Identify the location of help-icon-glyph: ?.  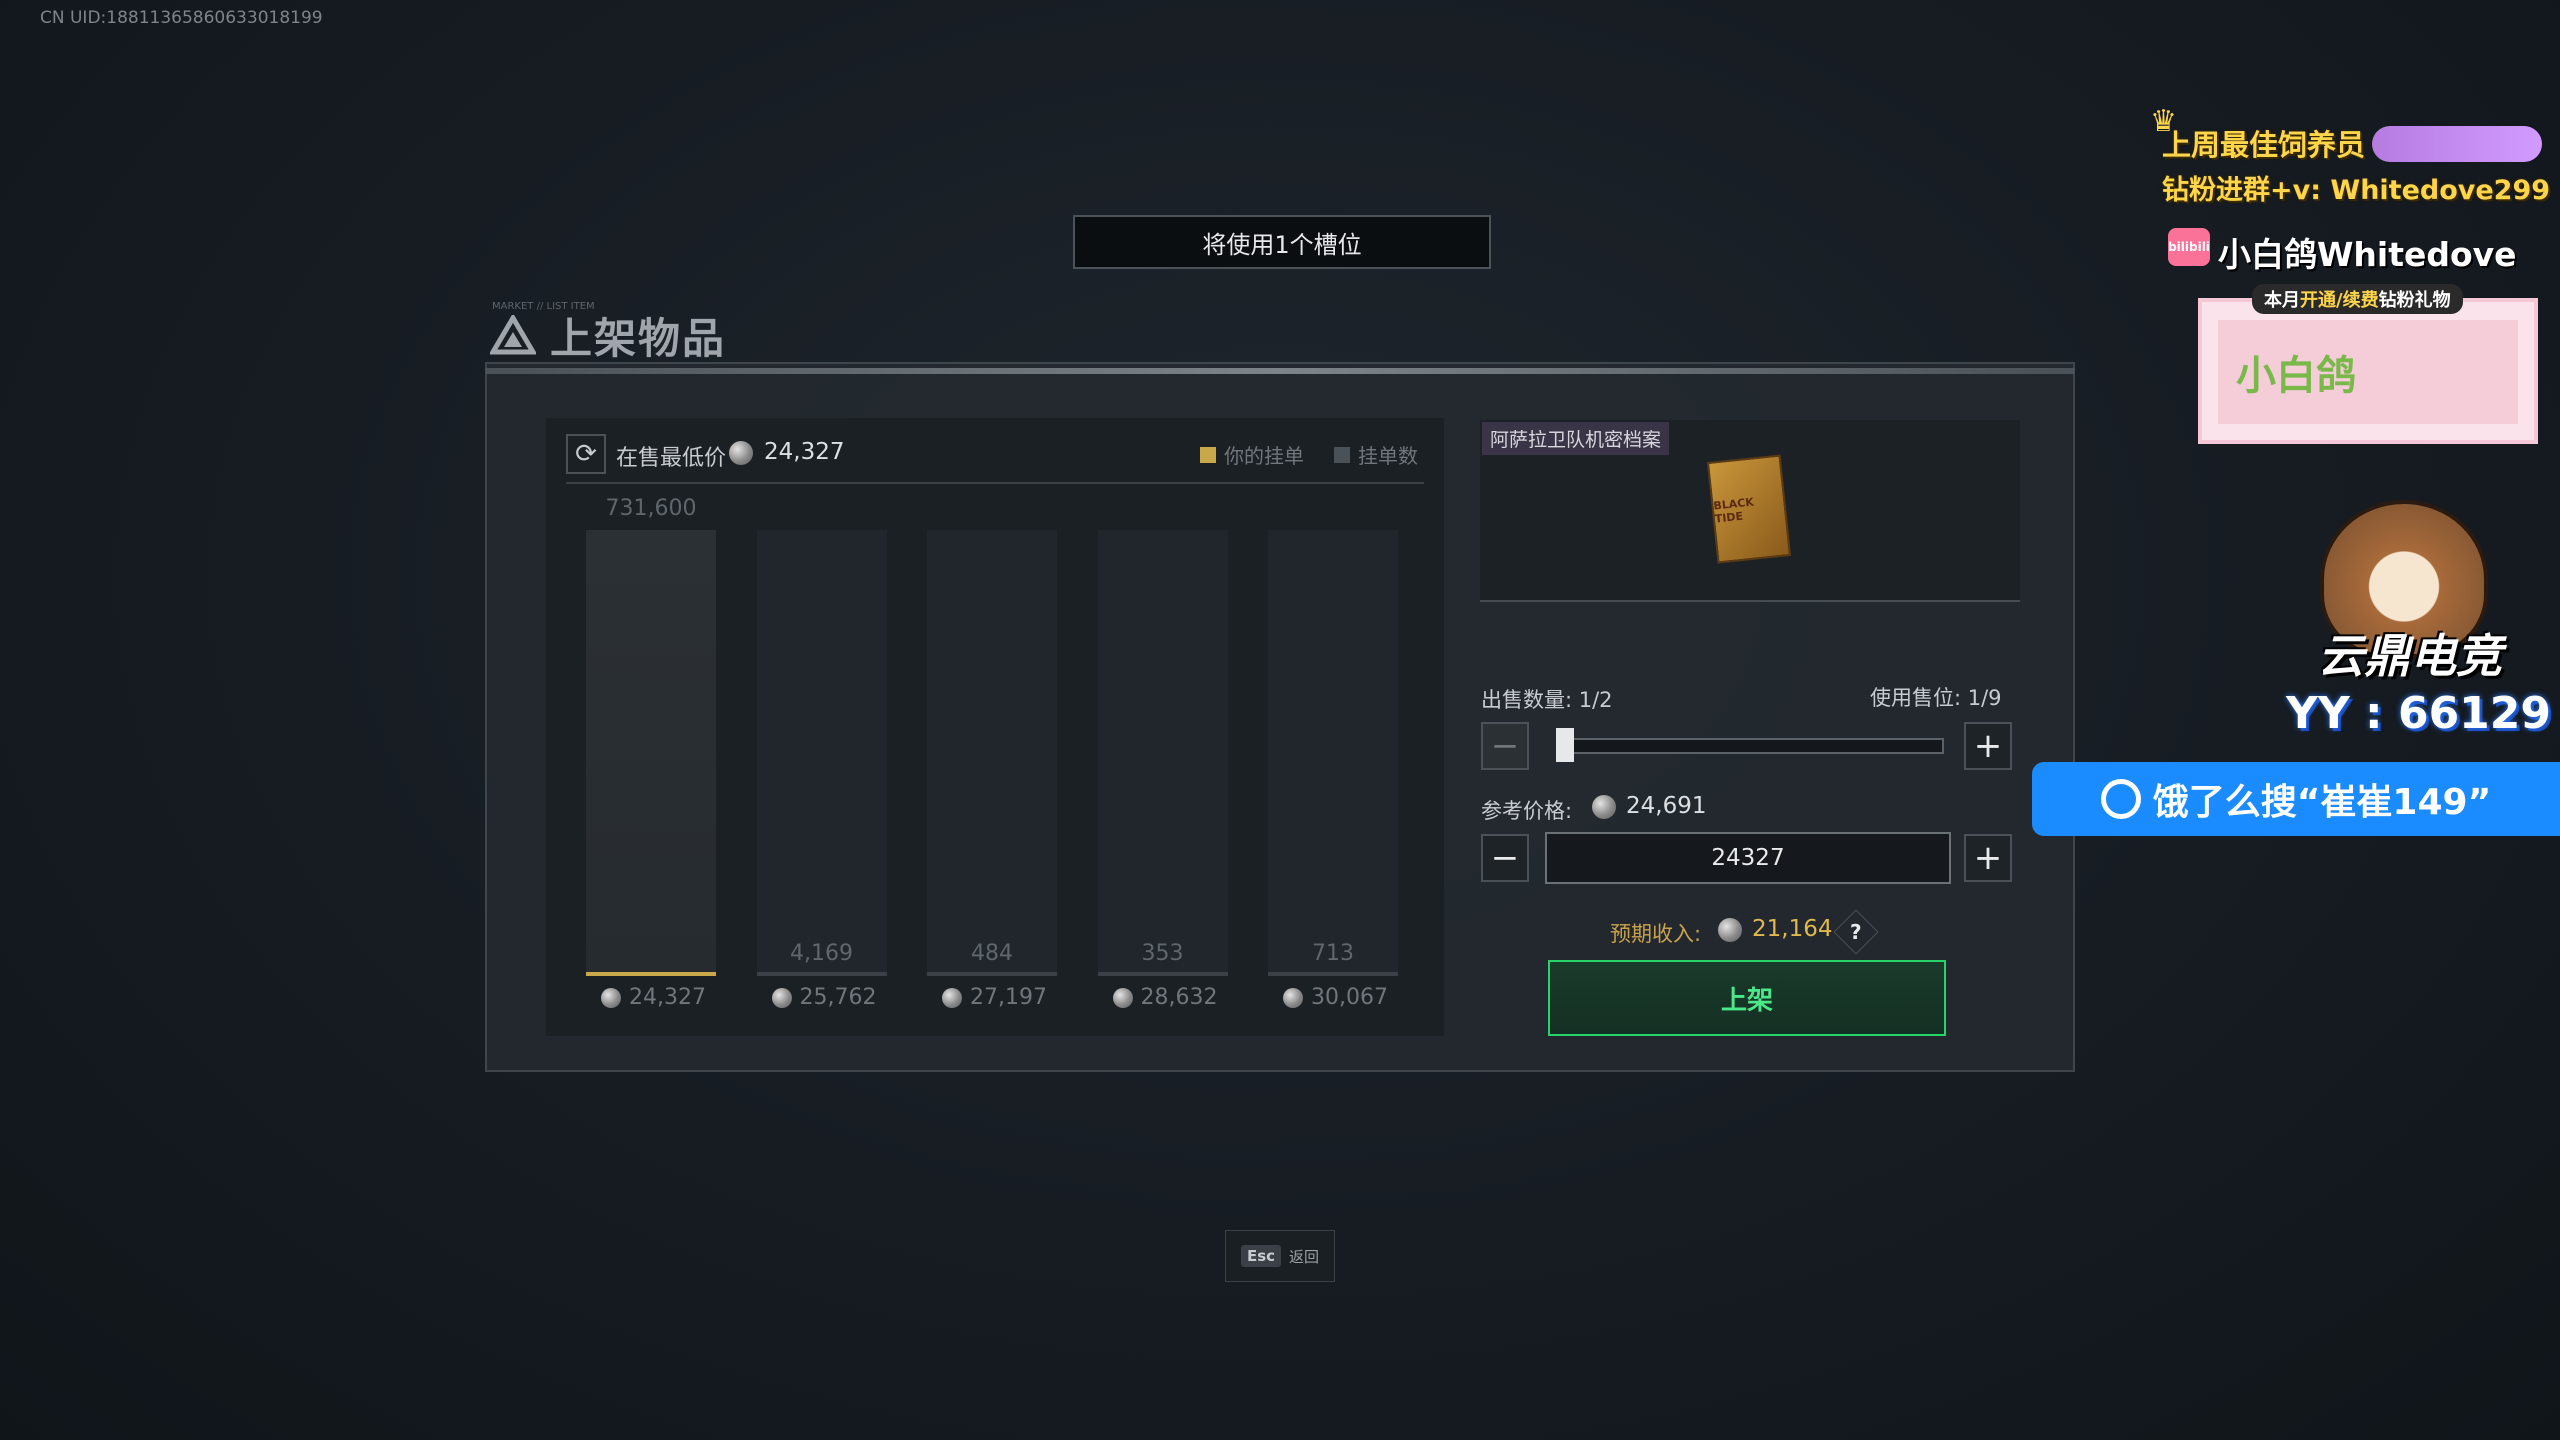
(1856, 931).